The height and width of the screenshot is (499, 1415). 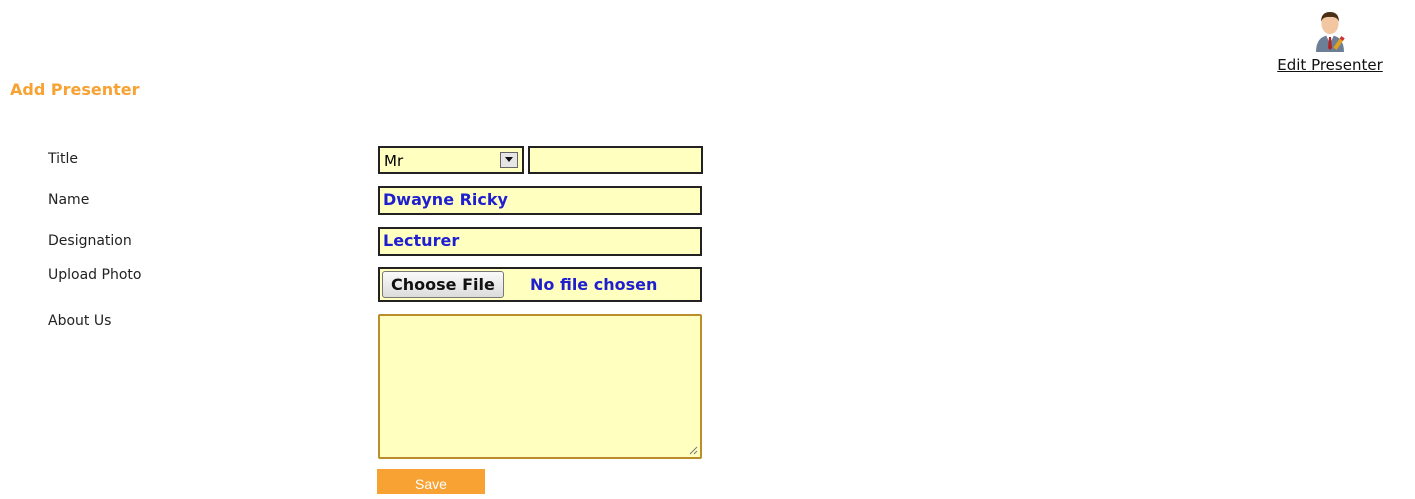 I want to click on page-title: Add Presenter, so click(x=75, y=89).